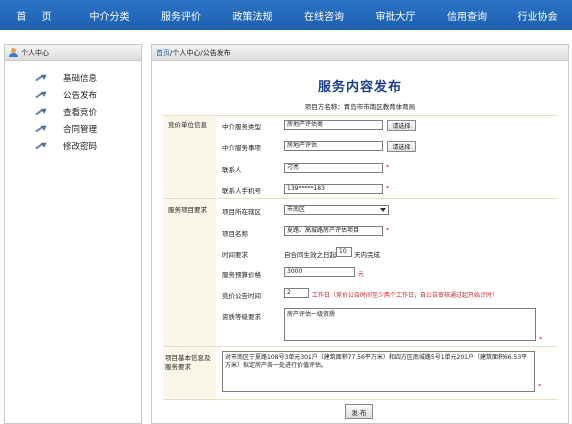  What do you see at coordinates (359, 411) in the screenshot?
I see `publish-button: 发 布` at bounding box center [359, 411].